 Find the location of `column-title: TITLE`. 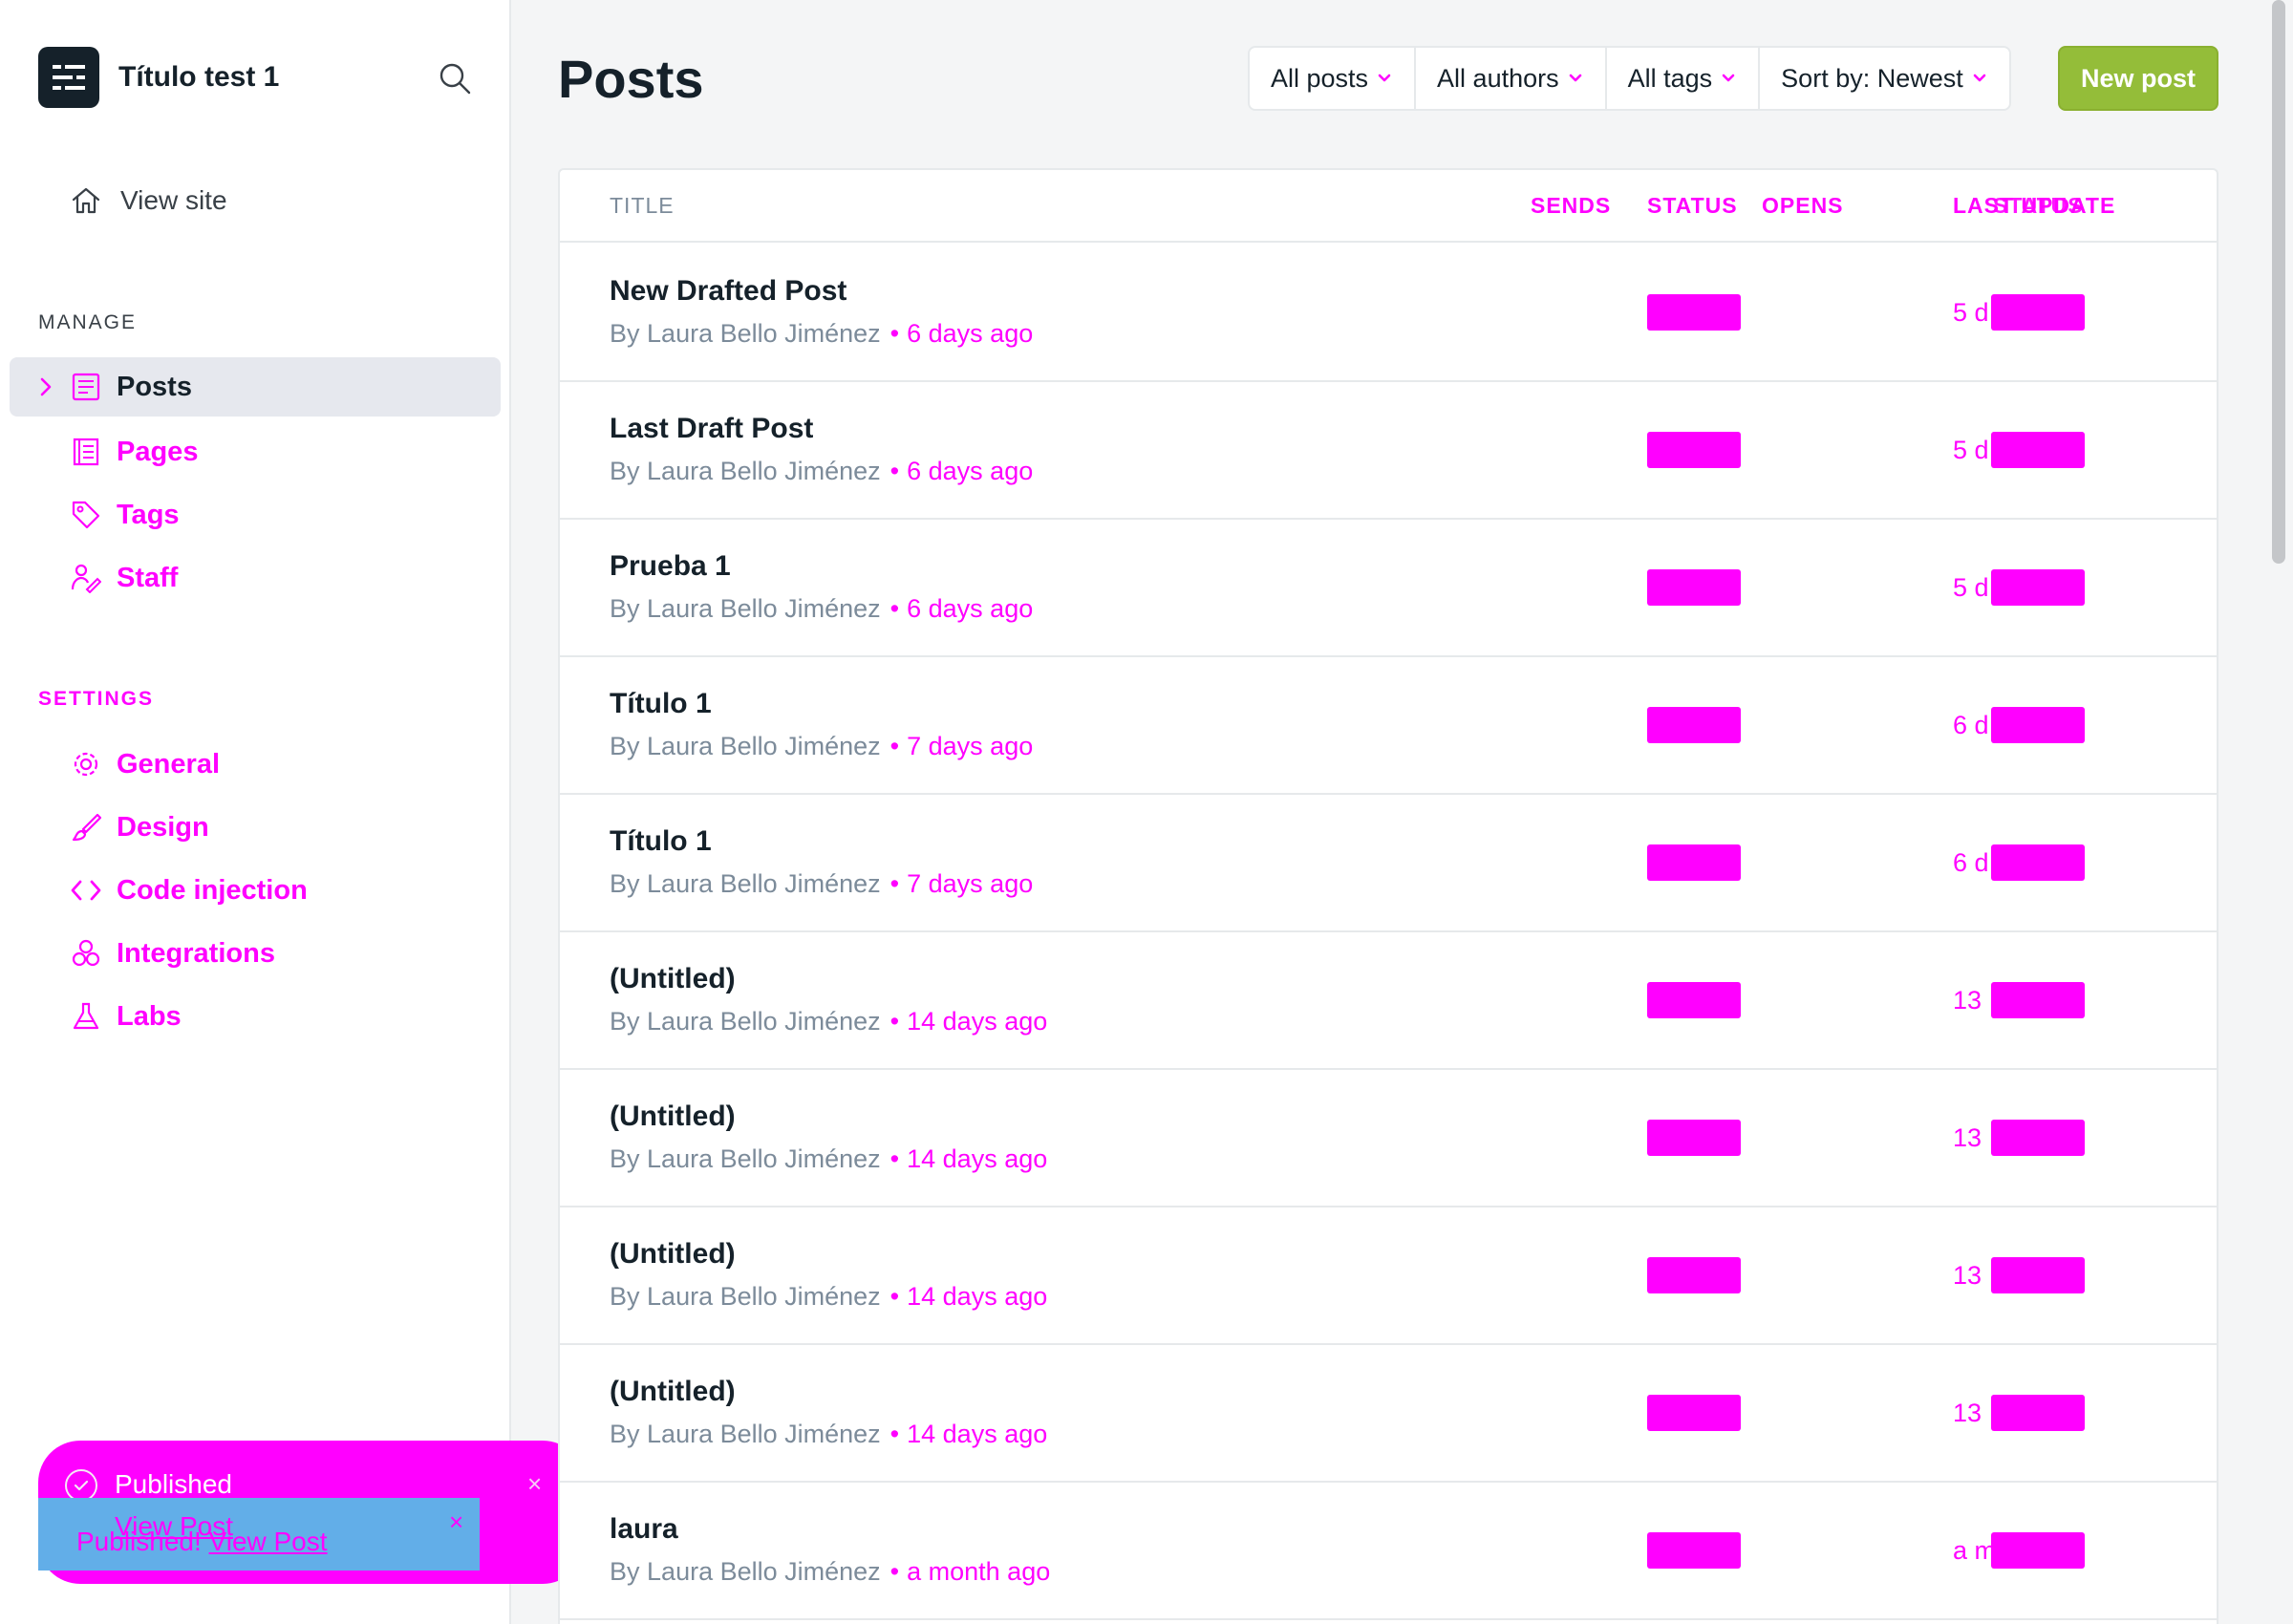

column-title: TITLE is located at coordinates (642, 206).